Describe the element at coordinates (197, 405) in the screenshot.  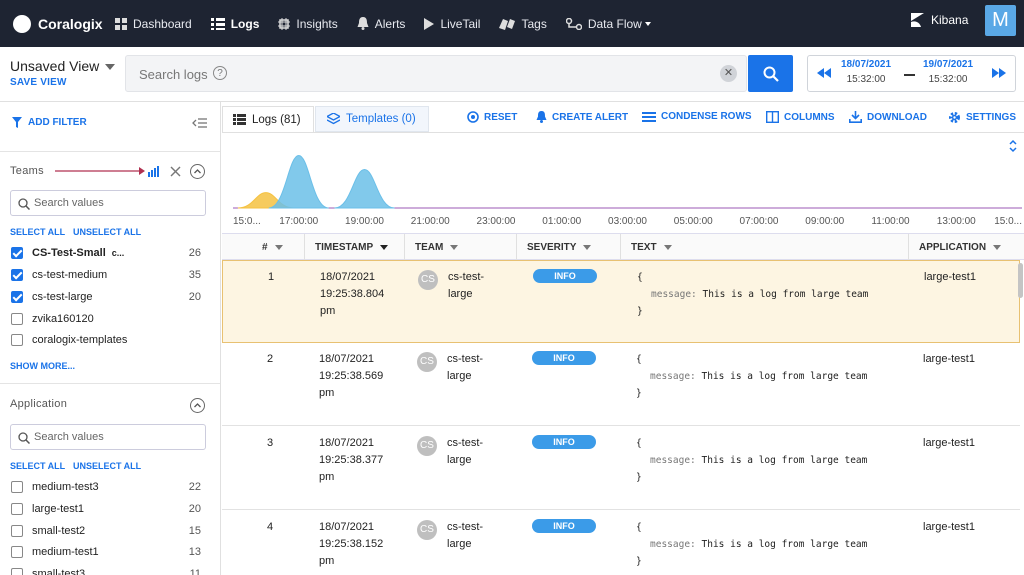
I see `collapse-application-button` at that location.